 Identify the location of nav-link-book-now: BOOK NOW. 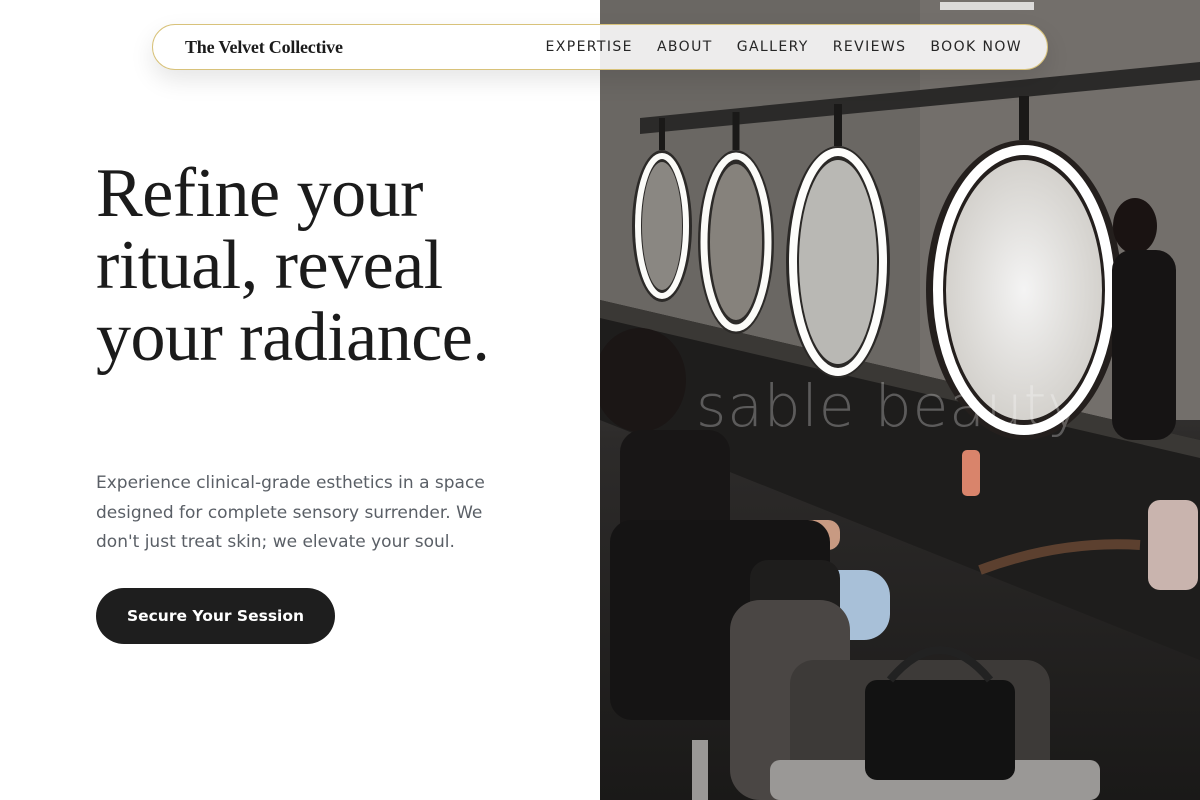
(976, 47).